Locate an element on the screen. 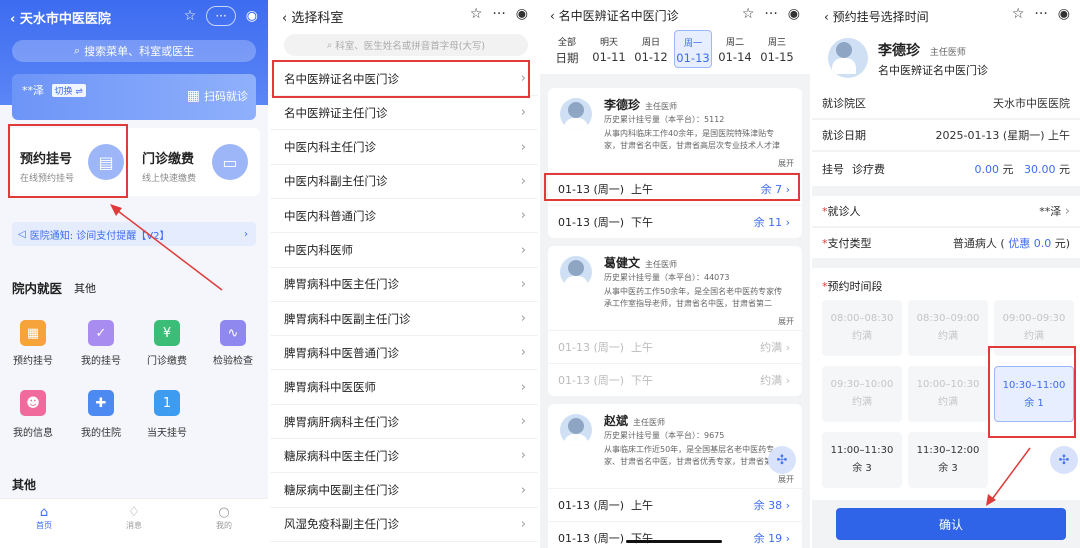 Image resolution: width=1080 pixels, height=548 pixels. department-search-input: ⌕ 科室、医生姓名或拼音首字母(大写) is located at coordinates (406, 45).